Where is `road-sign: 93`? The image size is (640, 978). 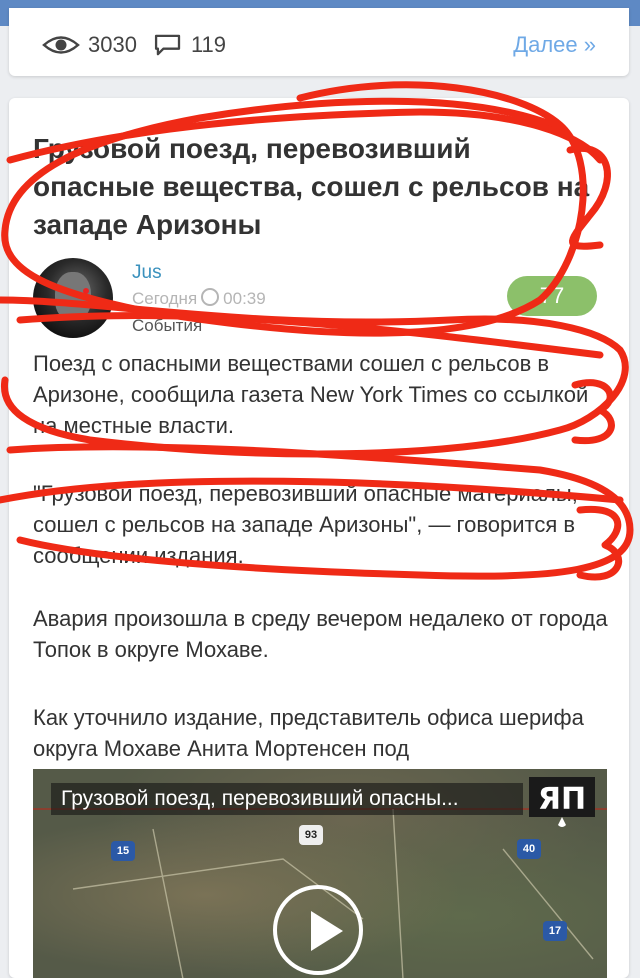
road-sign: 93 is located at coordinates (311, 835).